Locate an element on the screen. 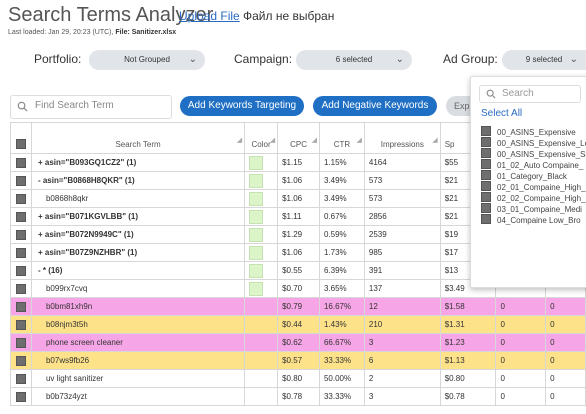 The image size is (586, 414). search-term-cell: b099rx7cvq is located at coordinates (138, 288).